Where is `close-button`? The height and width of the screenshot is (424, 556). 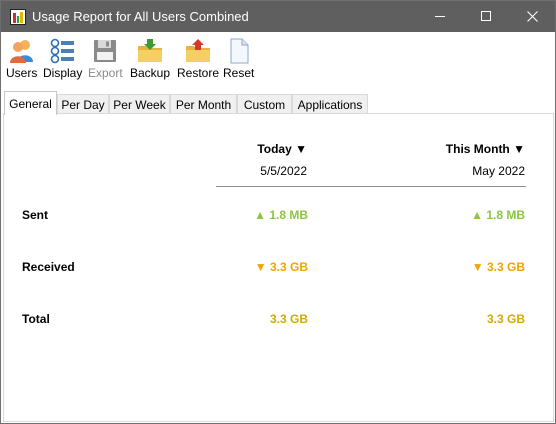 close-button is located at coordinates (532, 16).